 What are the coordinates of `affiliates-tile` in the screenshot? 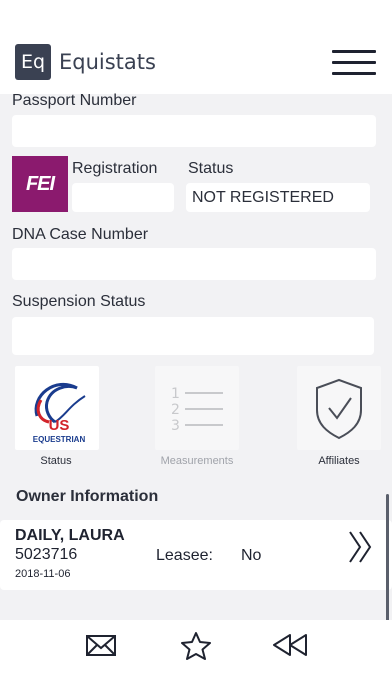 It's located at (339, 408).